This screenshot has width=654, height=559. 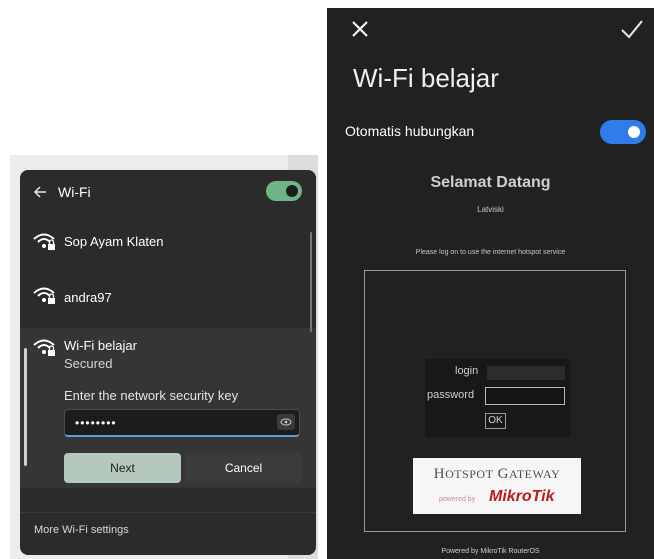 What do you see at coordinates (165, 301) in the screenshot?
I see `network-item: andra97` at bounding box center [165, 301].